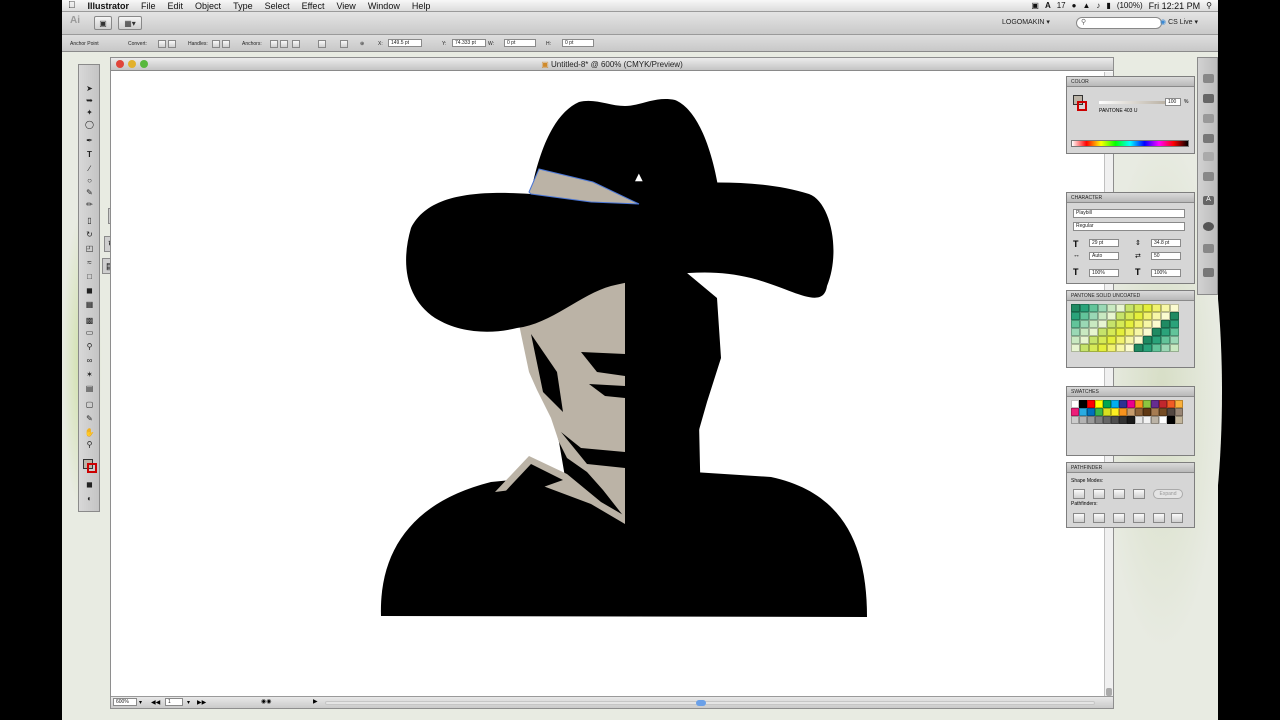  What do you see at coordinates (1139, 518) in the screenshot?
I see `crop-button` at bounding box center [1139, 518].